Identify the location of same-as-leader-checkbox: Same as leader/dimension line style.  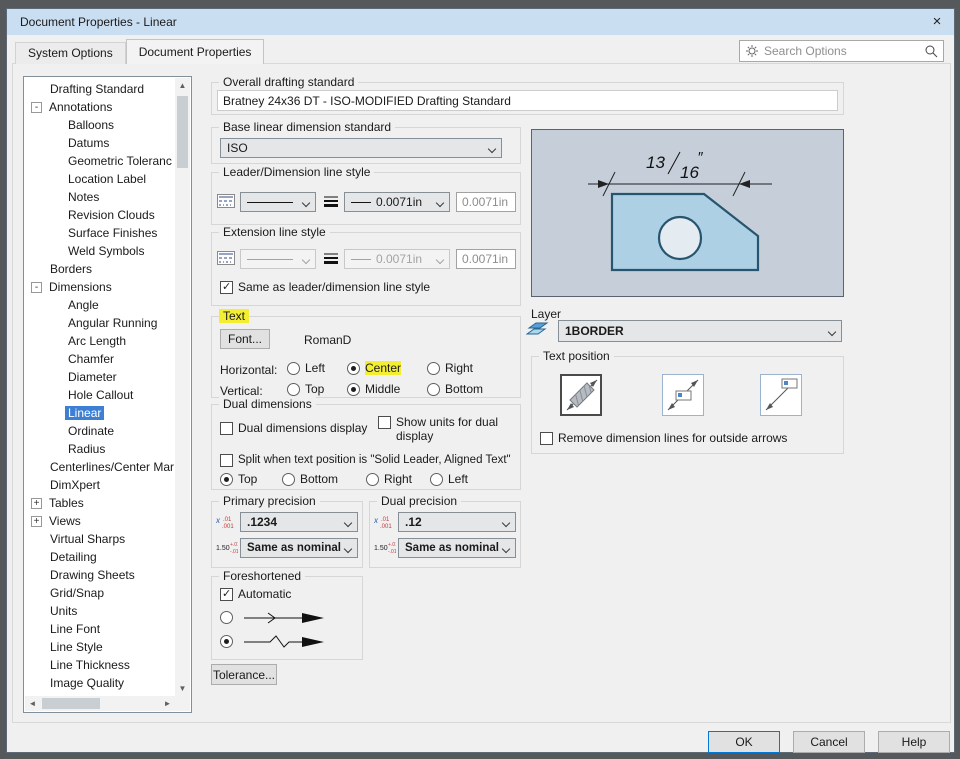
(325, 287).